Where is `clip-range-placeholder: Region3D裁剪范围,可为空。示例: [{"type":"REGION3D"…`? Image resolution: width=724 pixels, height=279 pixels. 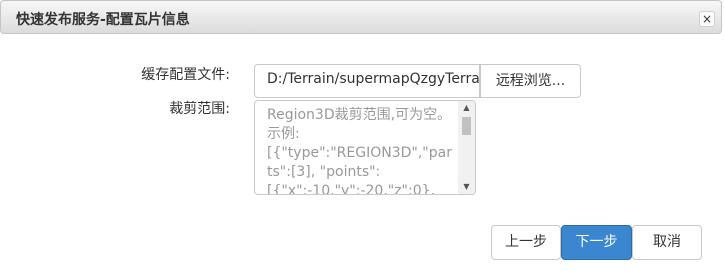
clip-range-placeholder: Region3D裁剪范围,可为空。示例: [{"type":"REGION3D"… is located at coordinates (359, 151).